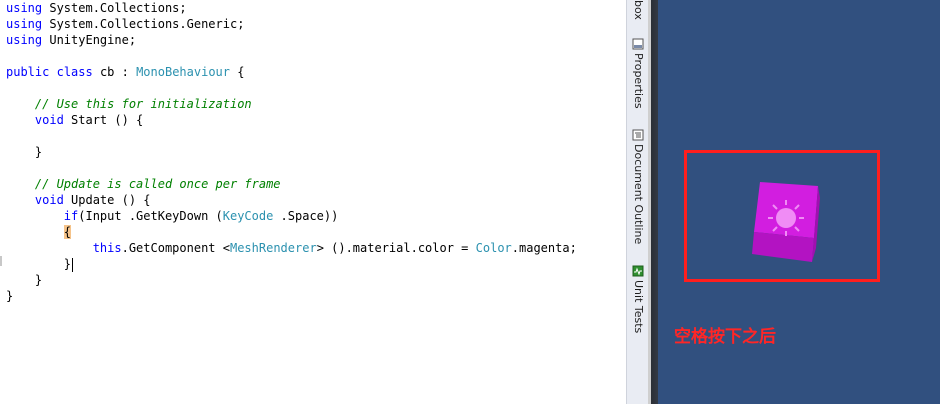 The image size is (940, 404). I want to click on tab-document-outline: Document Outline, so click(638, 186).